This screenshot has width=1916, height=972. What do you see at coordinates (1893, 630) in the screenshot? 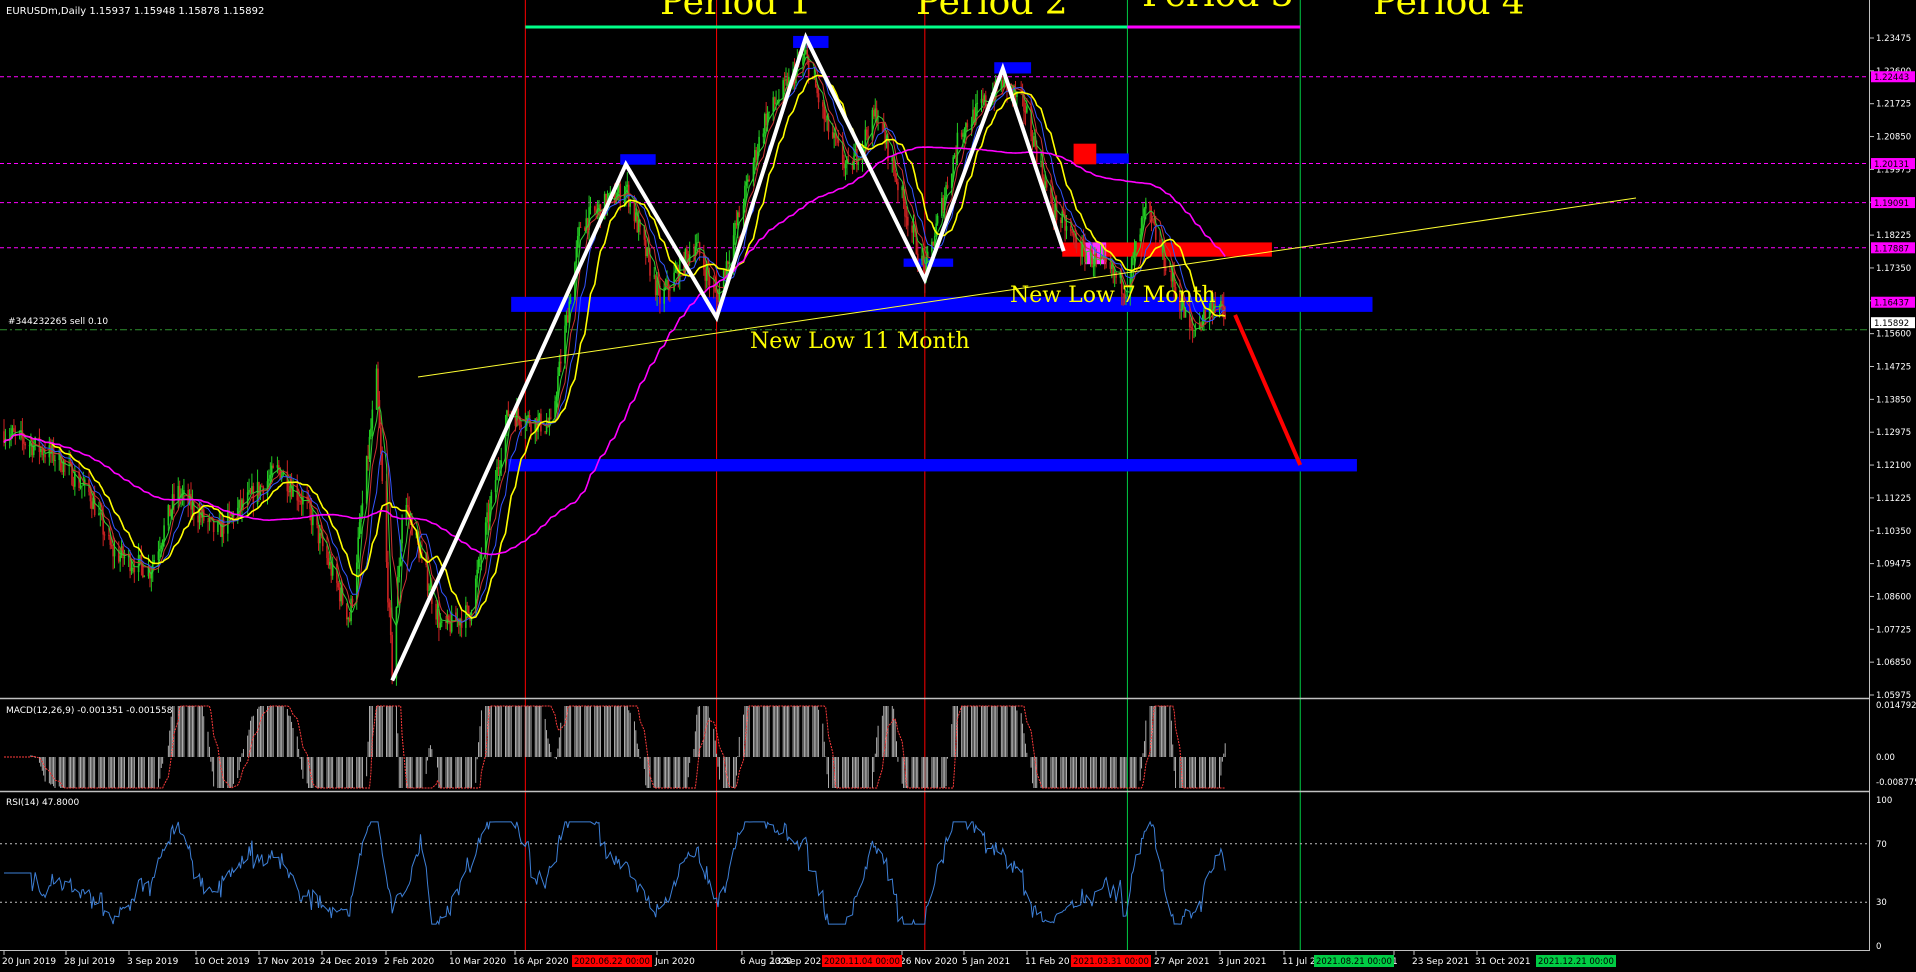
I see `price-tick-label: 1.07725` at bounding box center [1893, 630].